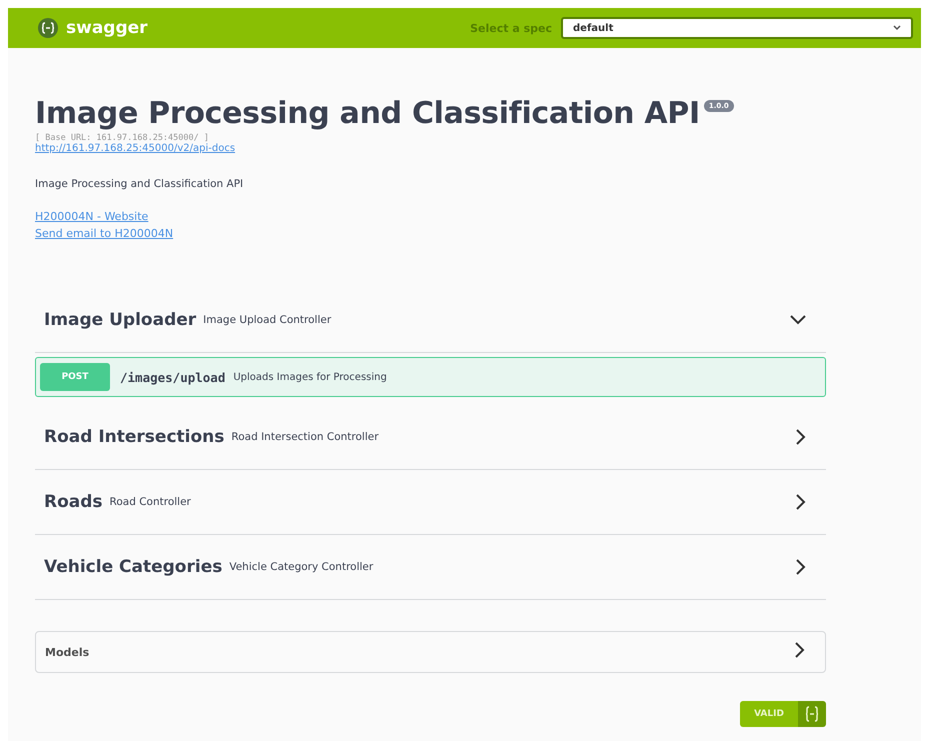 The image size is (927, 753). I want to click on tag-name: Road Intersections, so click(134, 437).